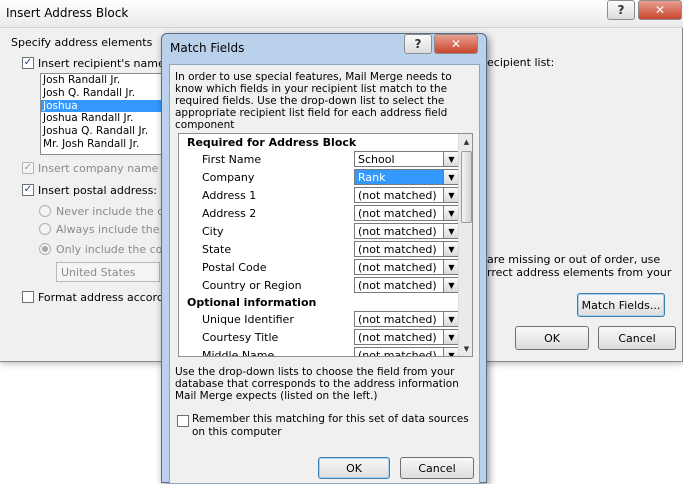  I want to click on insert-company-checkbox: ✓, so click(28, 168).